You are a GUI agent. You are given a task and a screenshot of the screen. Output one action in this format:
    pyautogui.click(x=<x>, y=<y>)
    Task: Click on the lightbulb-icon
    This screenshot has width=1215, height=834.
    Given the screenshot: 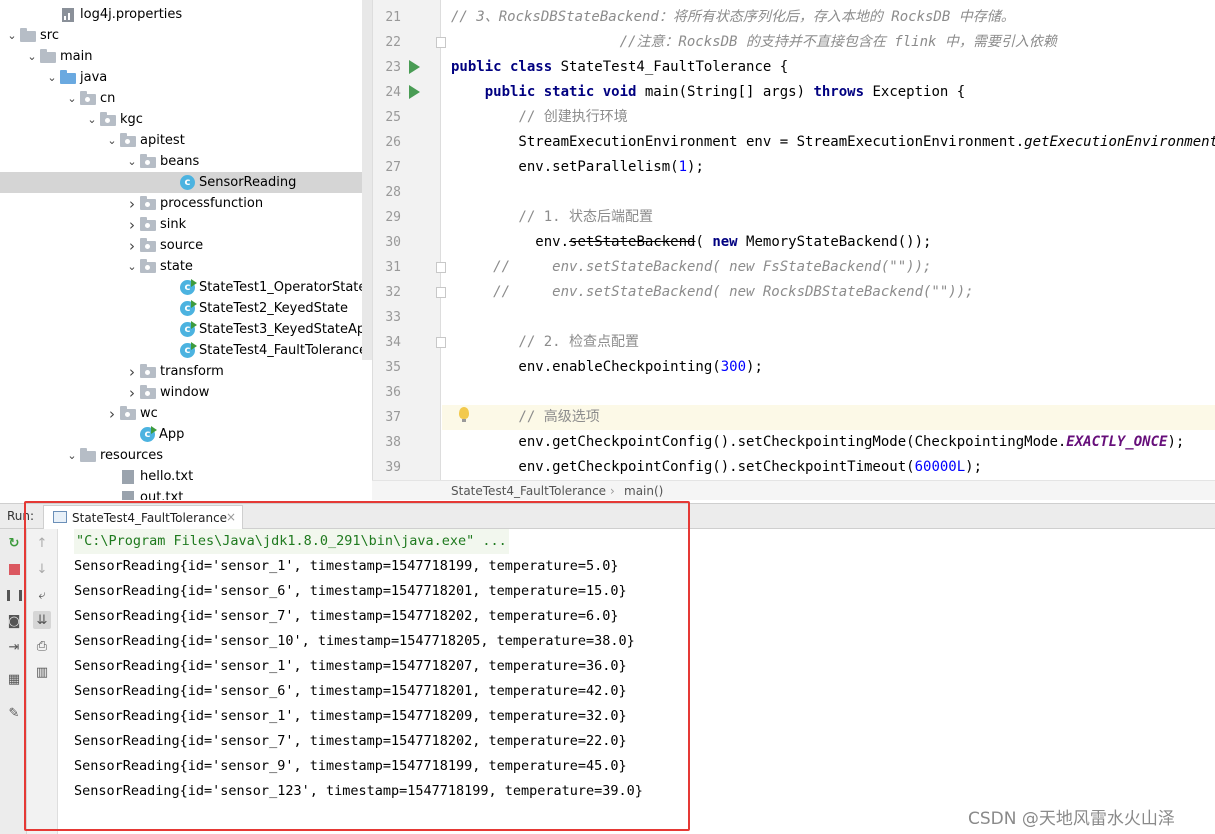 What is the action you would take?
    pyautogui.click(x=464, y=414)
    